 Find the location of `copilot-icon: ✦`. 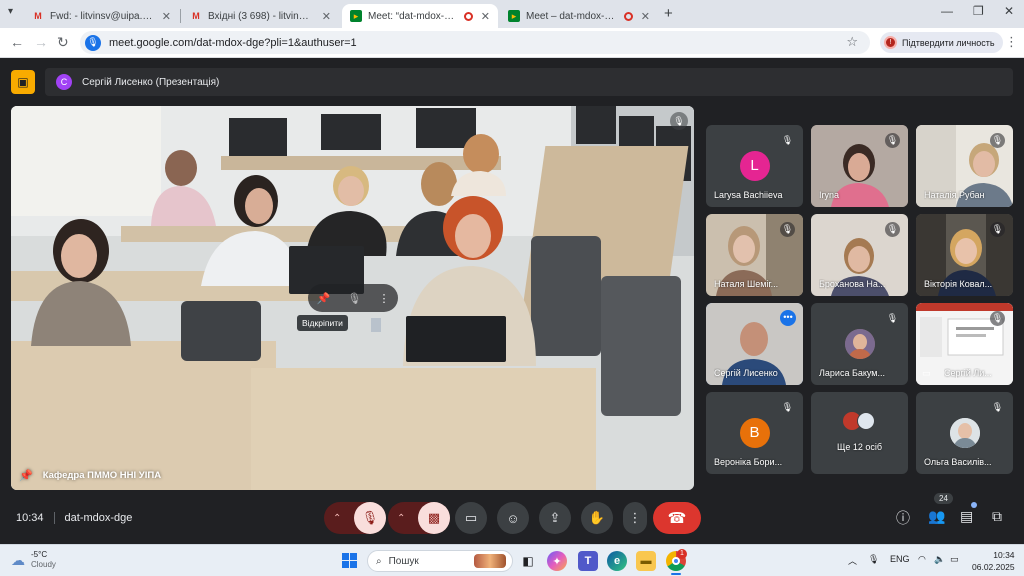

copilot-icon: ✦ is located at coordinates (557, 561).